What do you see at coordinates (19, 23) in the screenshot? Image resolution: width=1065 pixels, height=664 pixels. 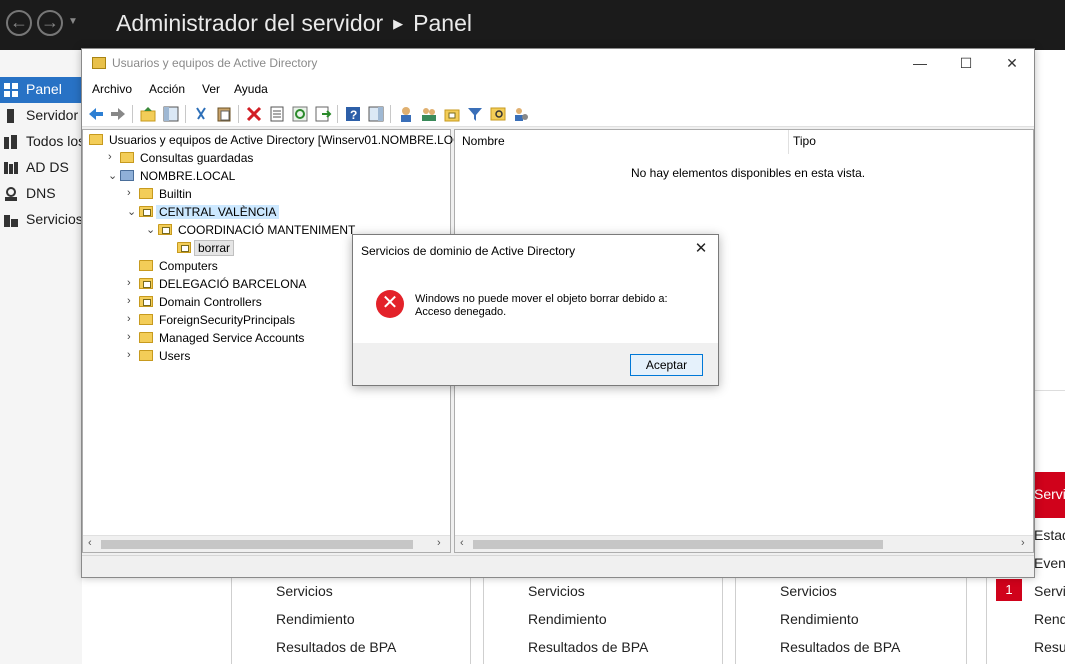 I see `back-icon: ←` at bounding box center [19, 23].